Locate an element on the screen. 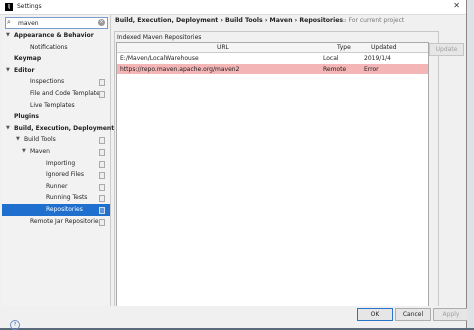 The width and height of the screenshot is (474, 330). tree-item: File and Code Templates is located at coordinates (56, 94).